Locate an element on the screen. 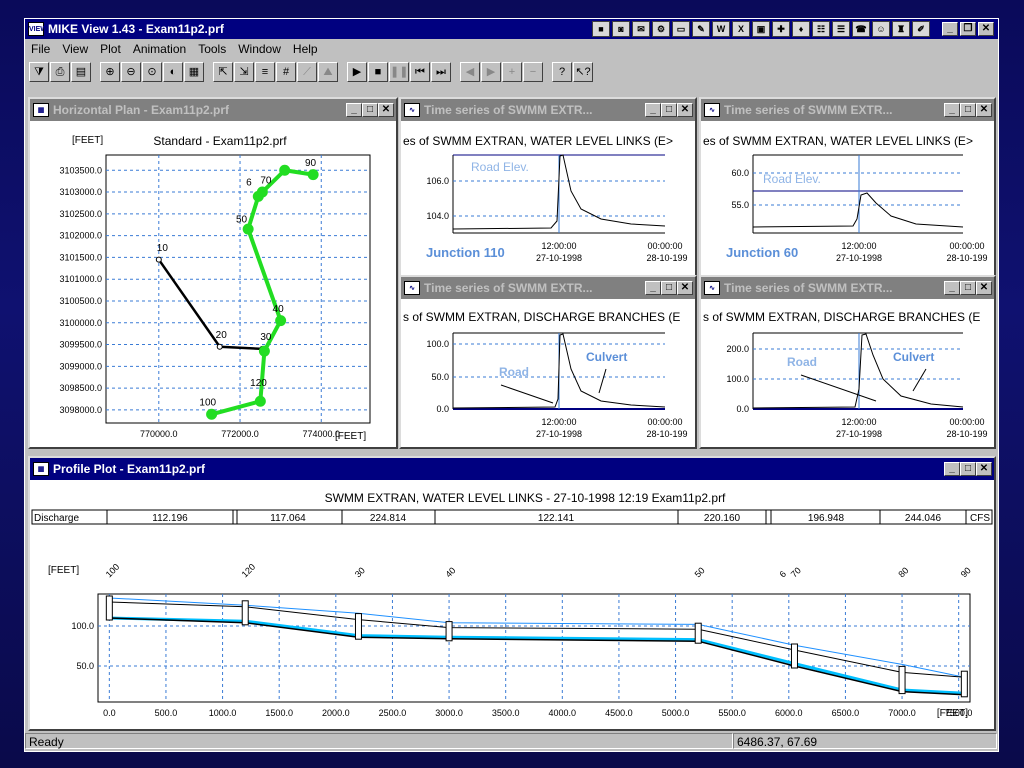  ts4-tick-0: 0.0 is located at coordinates (742, 409).